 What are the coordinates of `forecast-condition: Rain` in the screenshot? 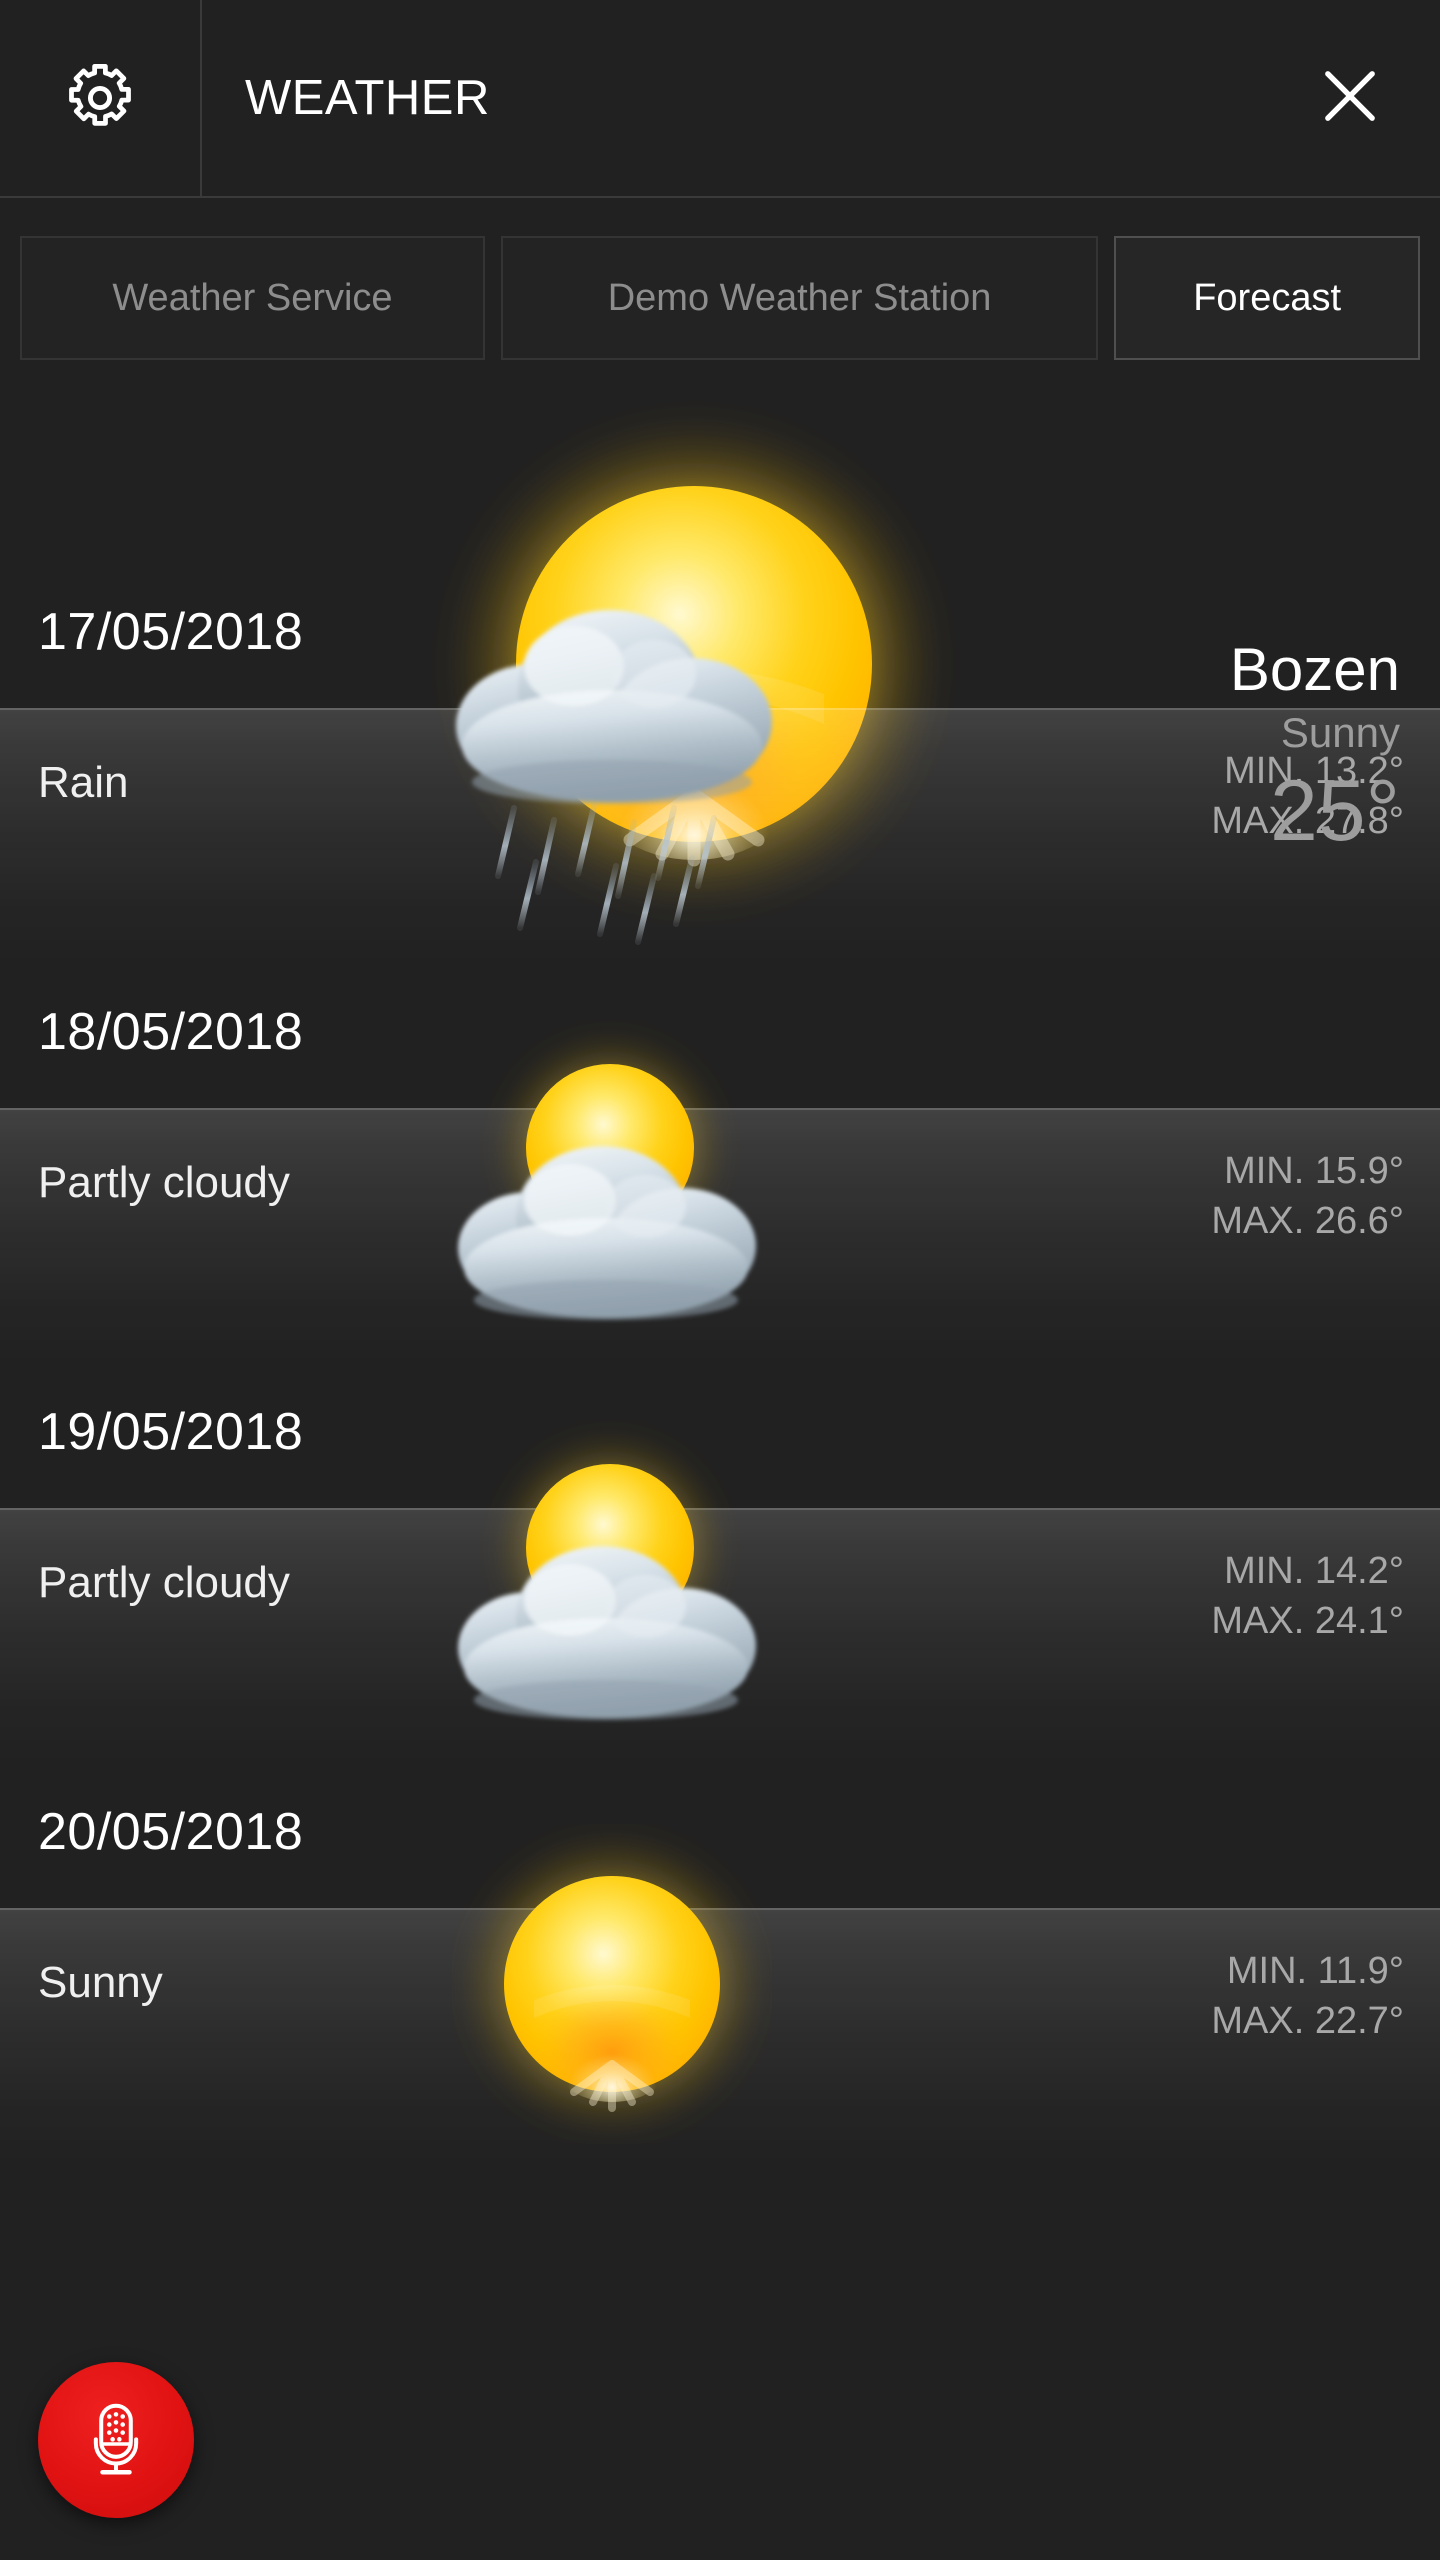 It's located at (83, 782).